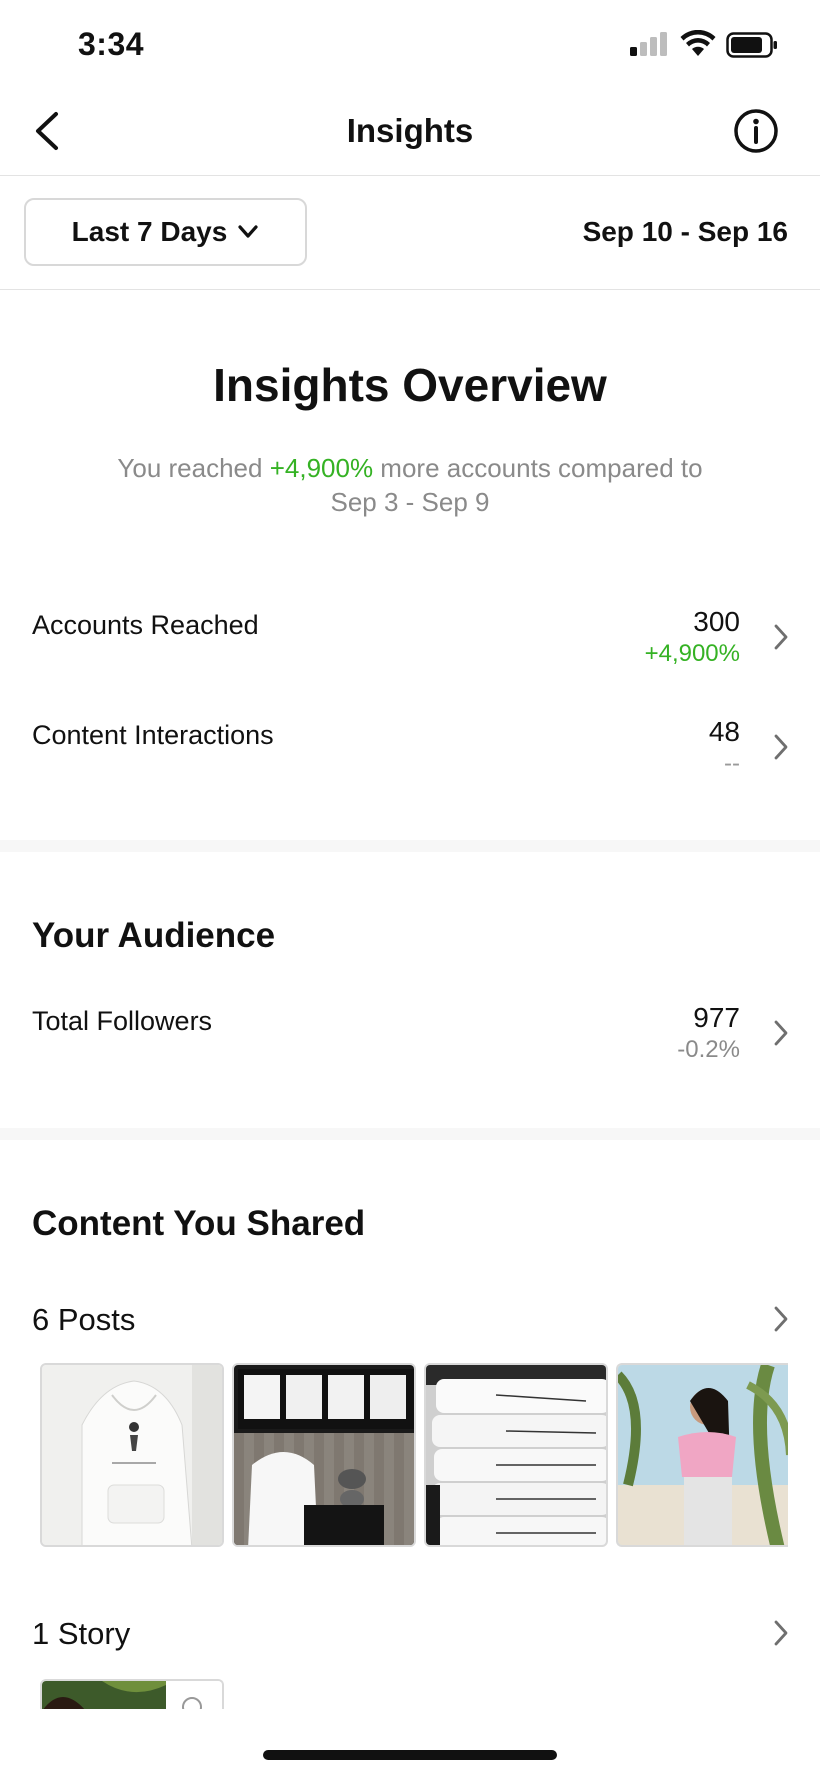  Describe the element at coordinates (410, 45) in the screenshot. I see `status-bar: 3:34` at that location.